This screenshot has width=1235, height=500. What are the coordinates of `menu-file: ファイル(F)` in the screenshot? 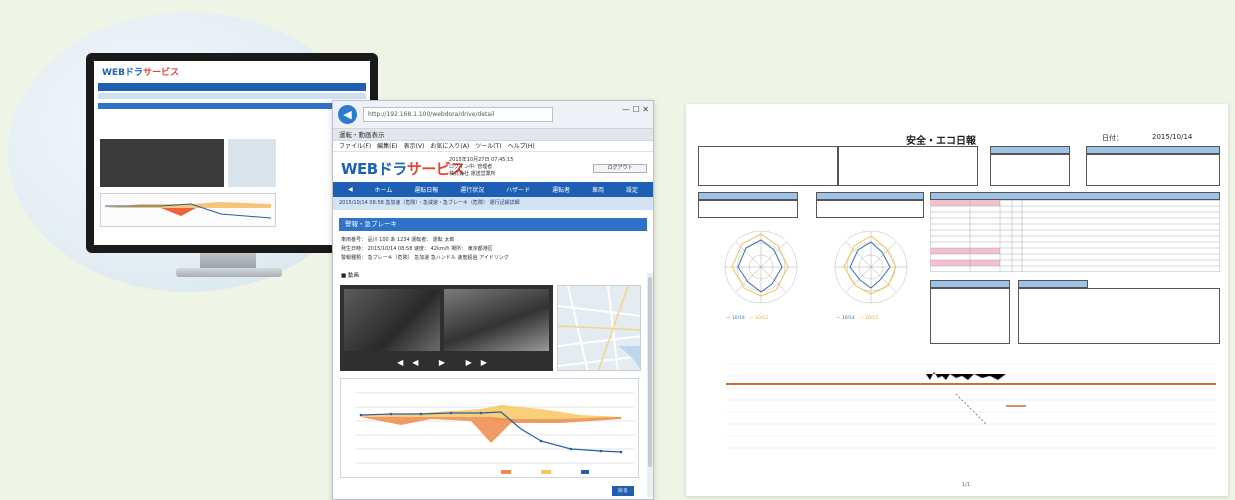 It's located at (355, 146).